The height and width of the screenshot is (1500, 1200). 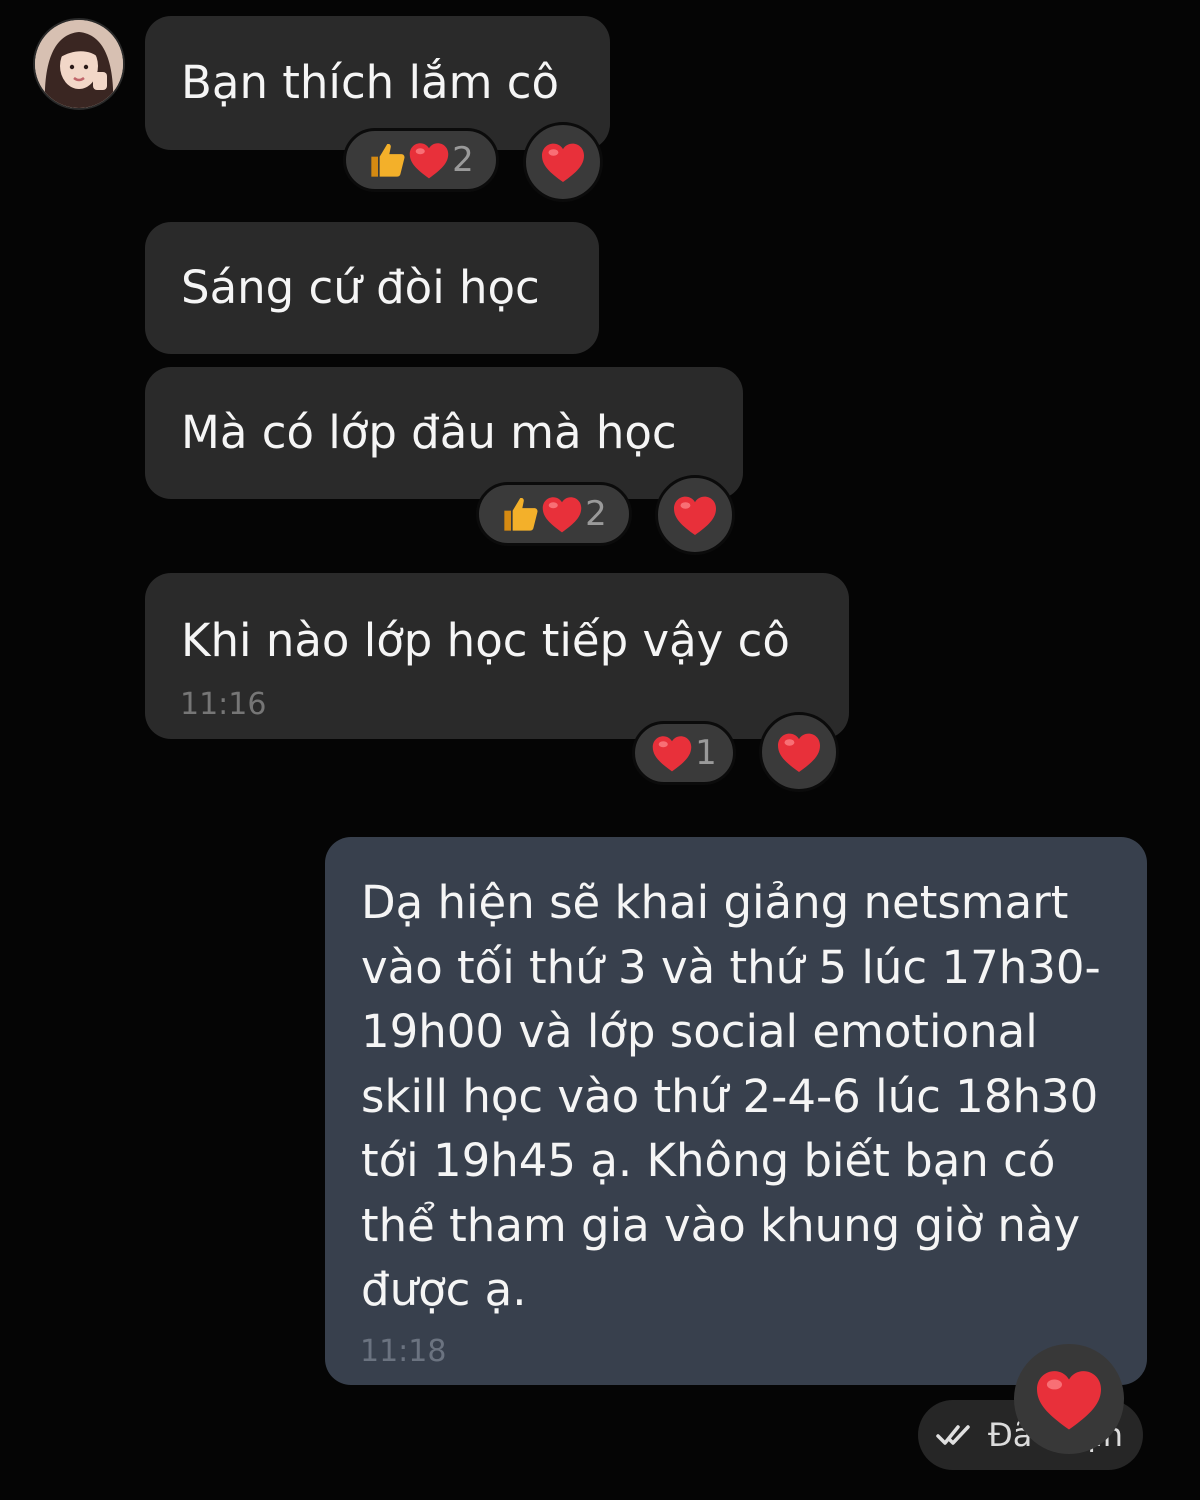 What do you see at coordinates (360, 287) in the screenshot?
I see `message-text: Sáng cứ đòi học` at bounding box center [360, 287].